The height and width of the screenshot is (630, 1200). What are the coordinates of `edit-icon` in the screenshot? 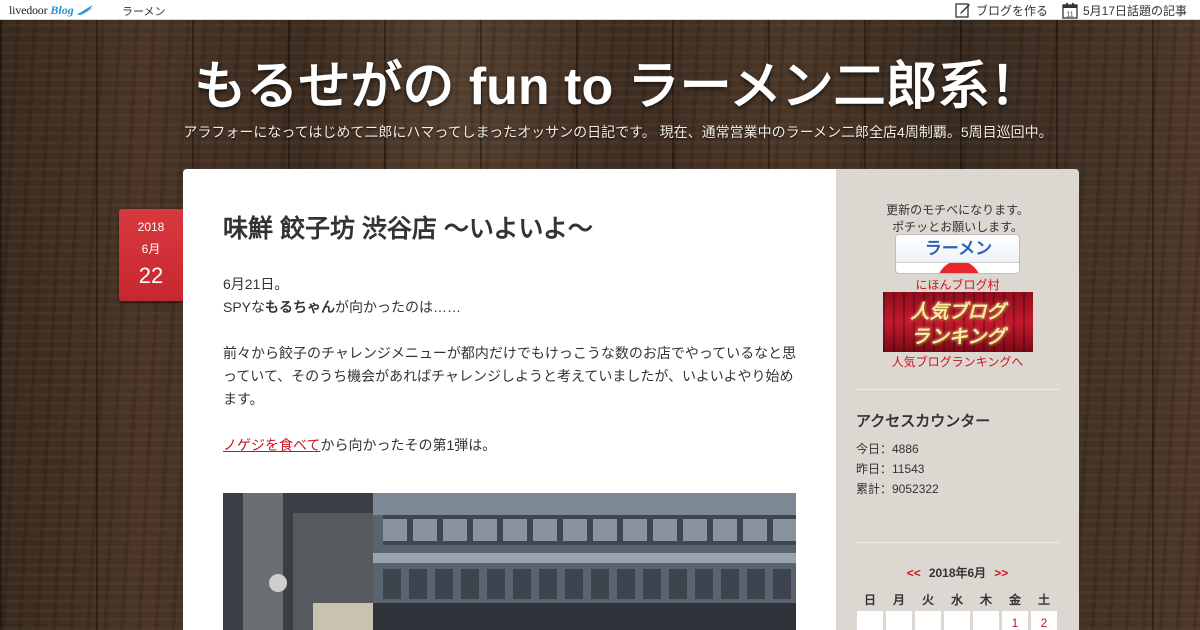 It's located at (962, 10).